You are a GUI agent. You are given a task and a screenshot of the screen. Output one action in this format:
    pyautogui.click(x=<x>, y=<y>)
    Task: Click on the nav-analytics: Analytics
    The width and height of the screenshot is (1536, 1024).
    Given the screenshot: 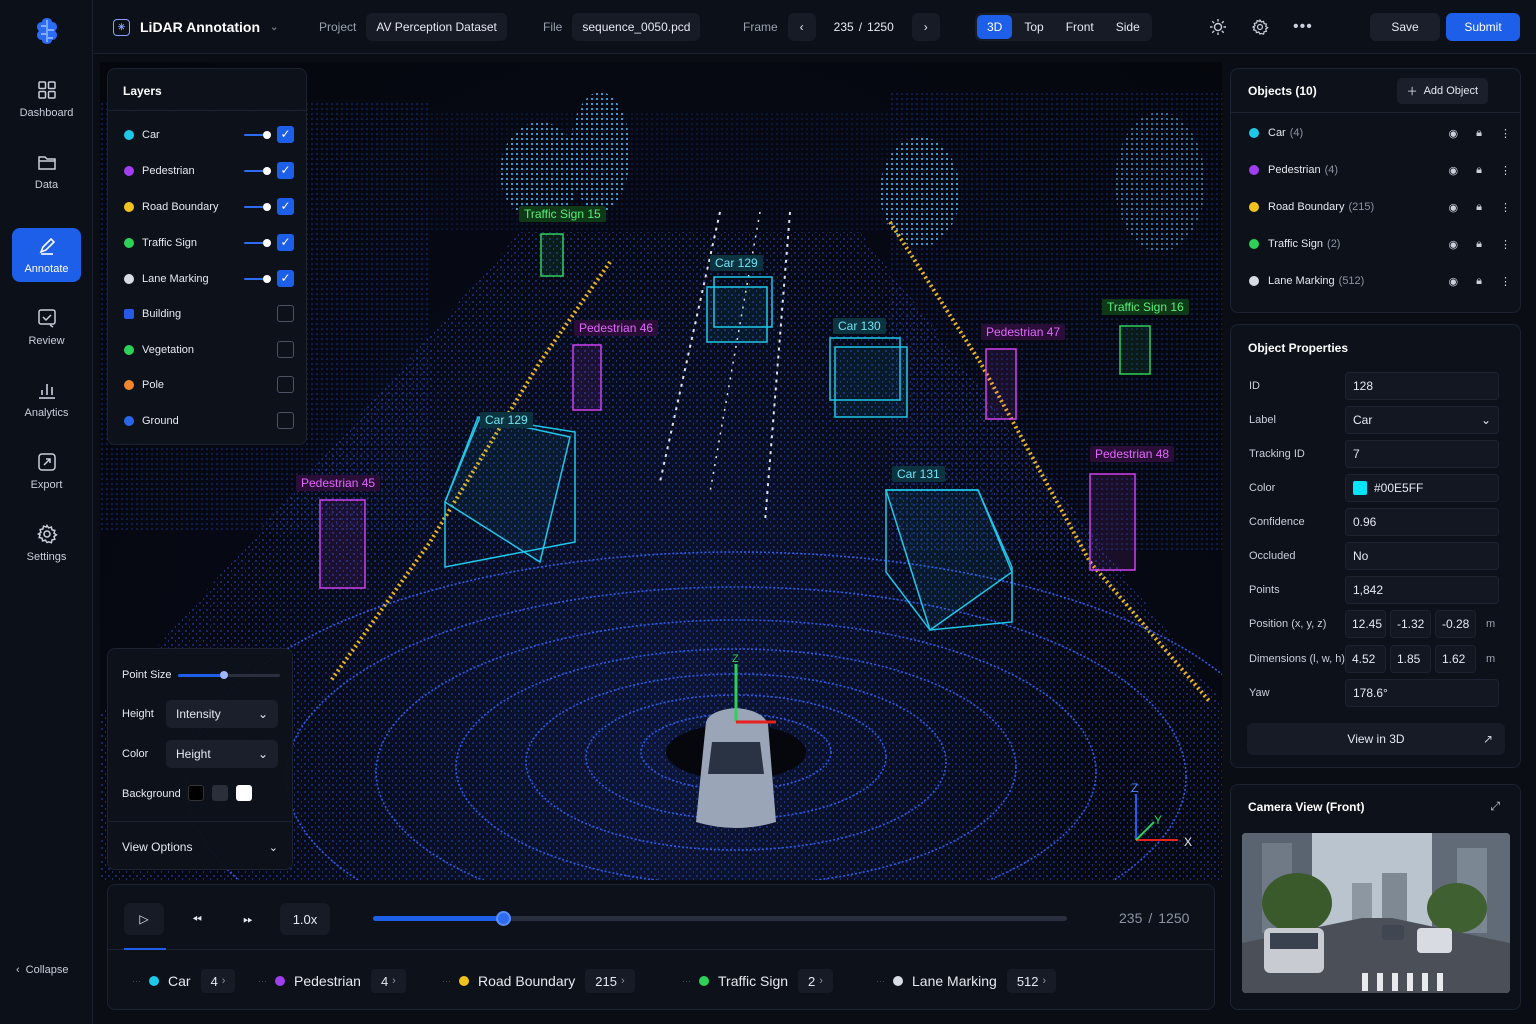 What is the action you would take?
    pyautogui.click(x=46, y=399)
    